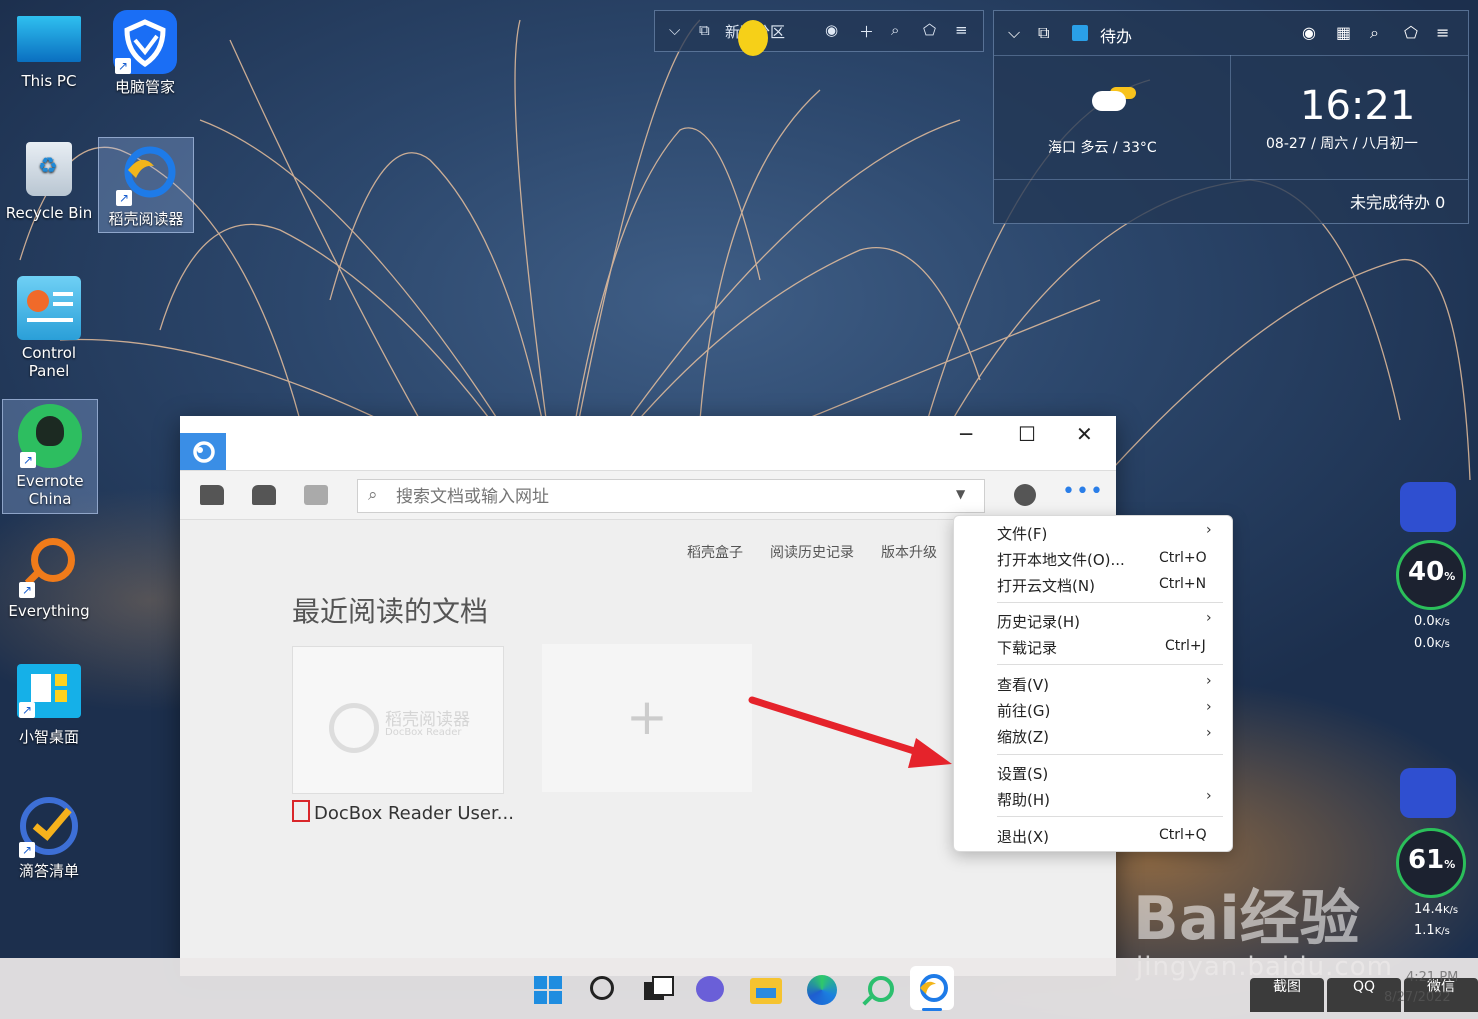  Describe the element at coordinates (1424, 643) in the screenshot. I see `download-rate: 0.0` at that location.